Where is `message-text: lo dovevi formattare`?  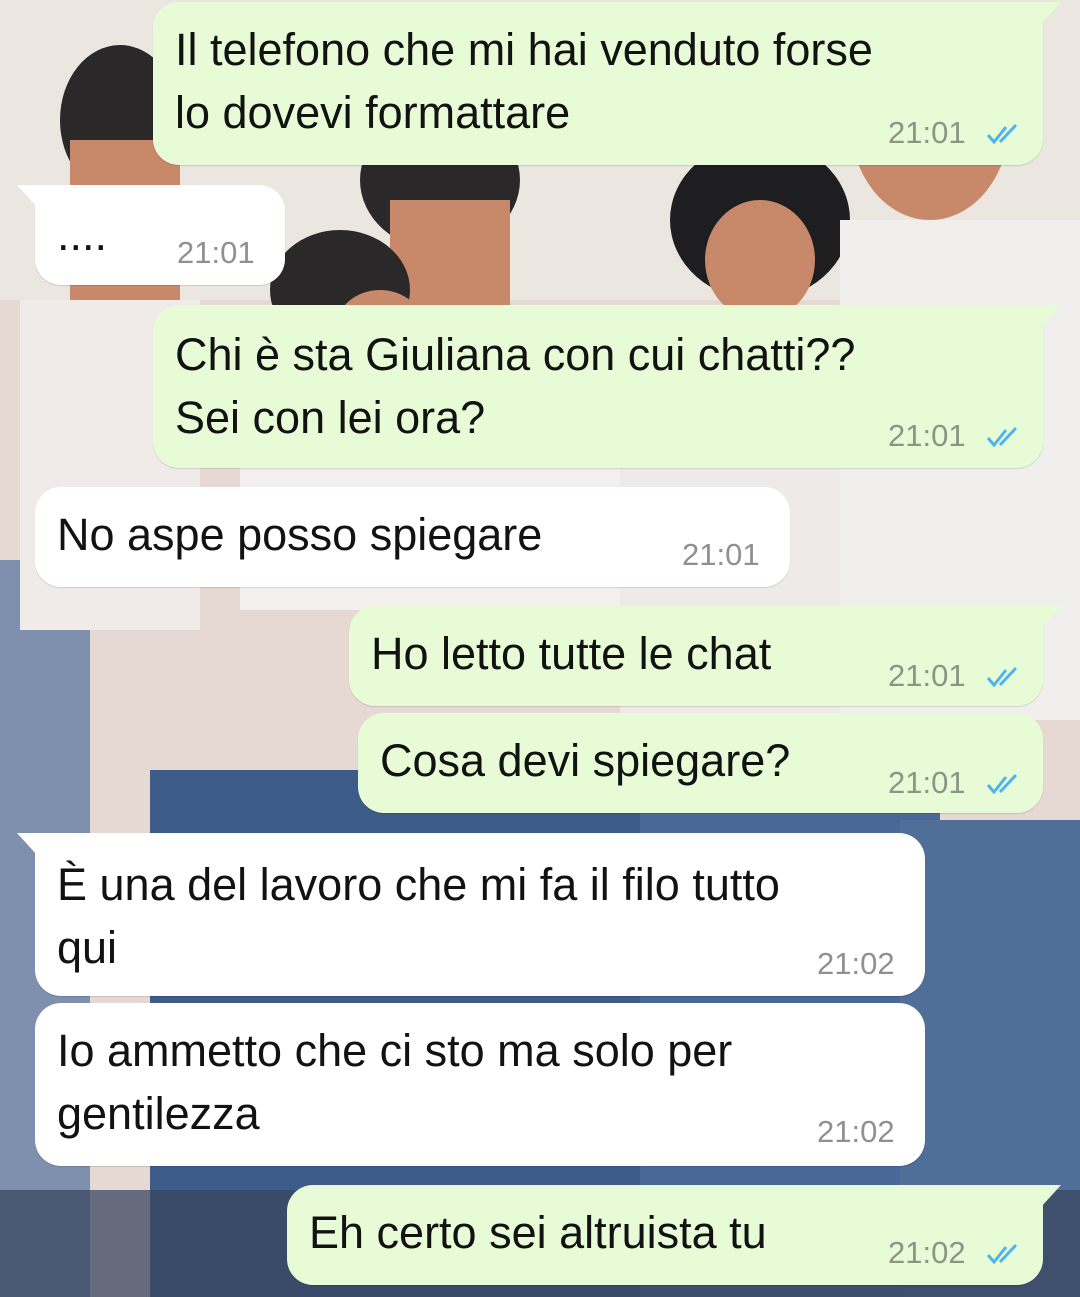
message-text: lo dovevi formattare is located at coordinates (373, 112).